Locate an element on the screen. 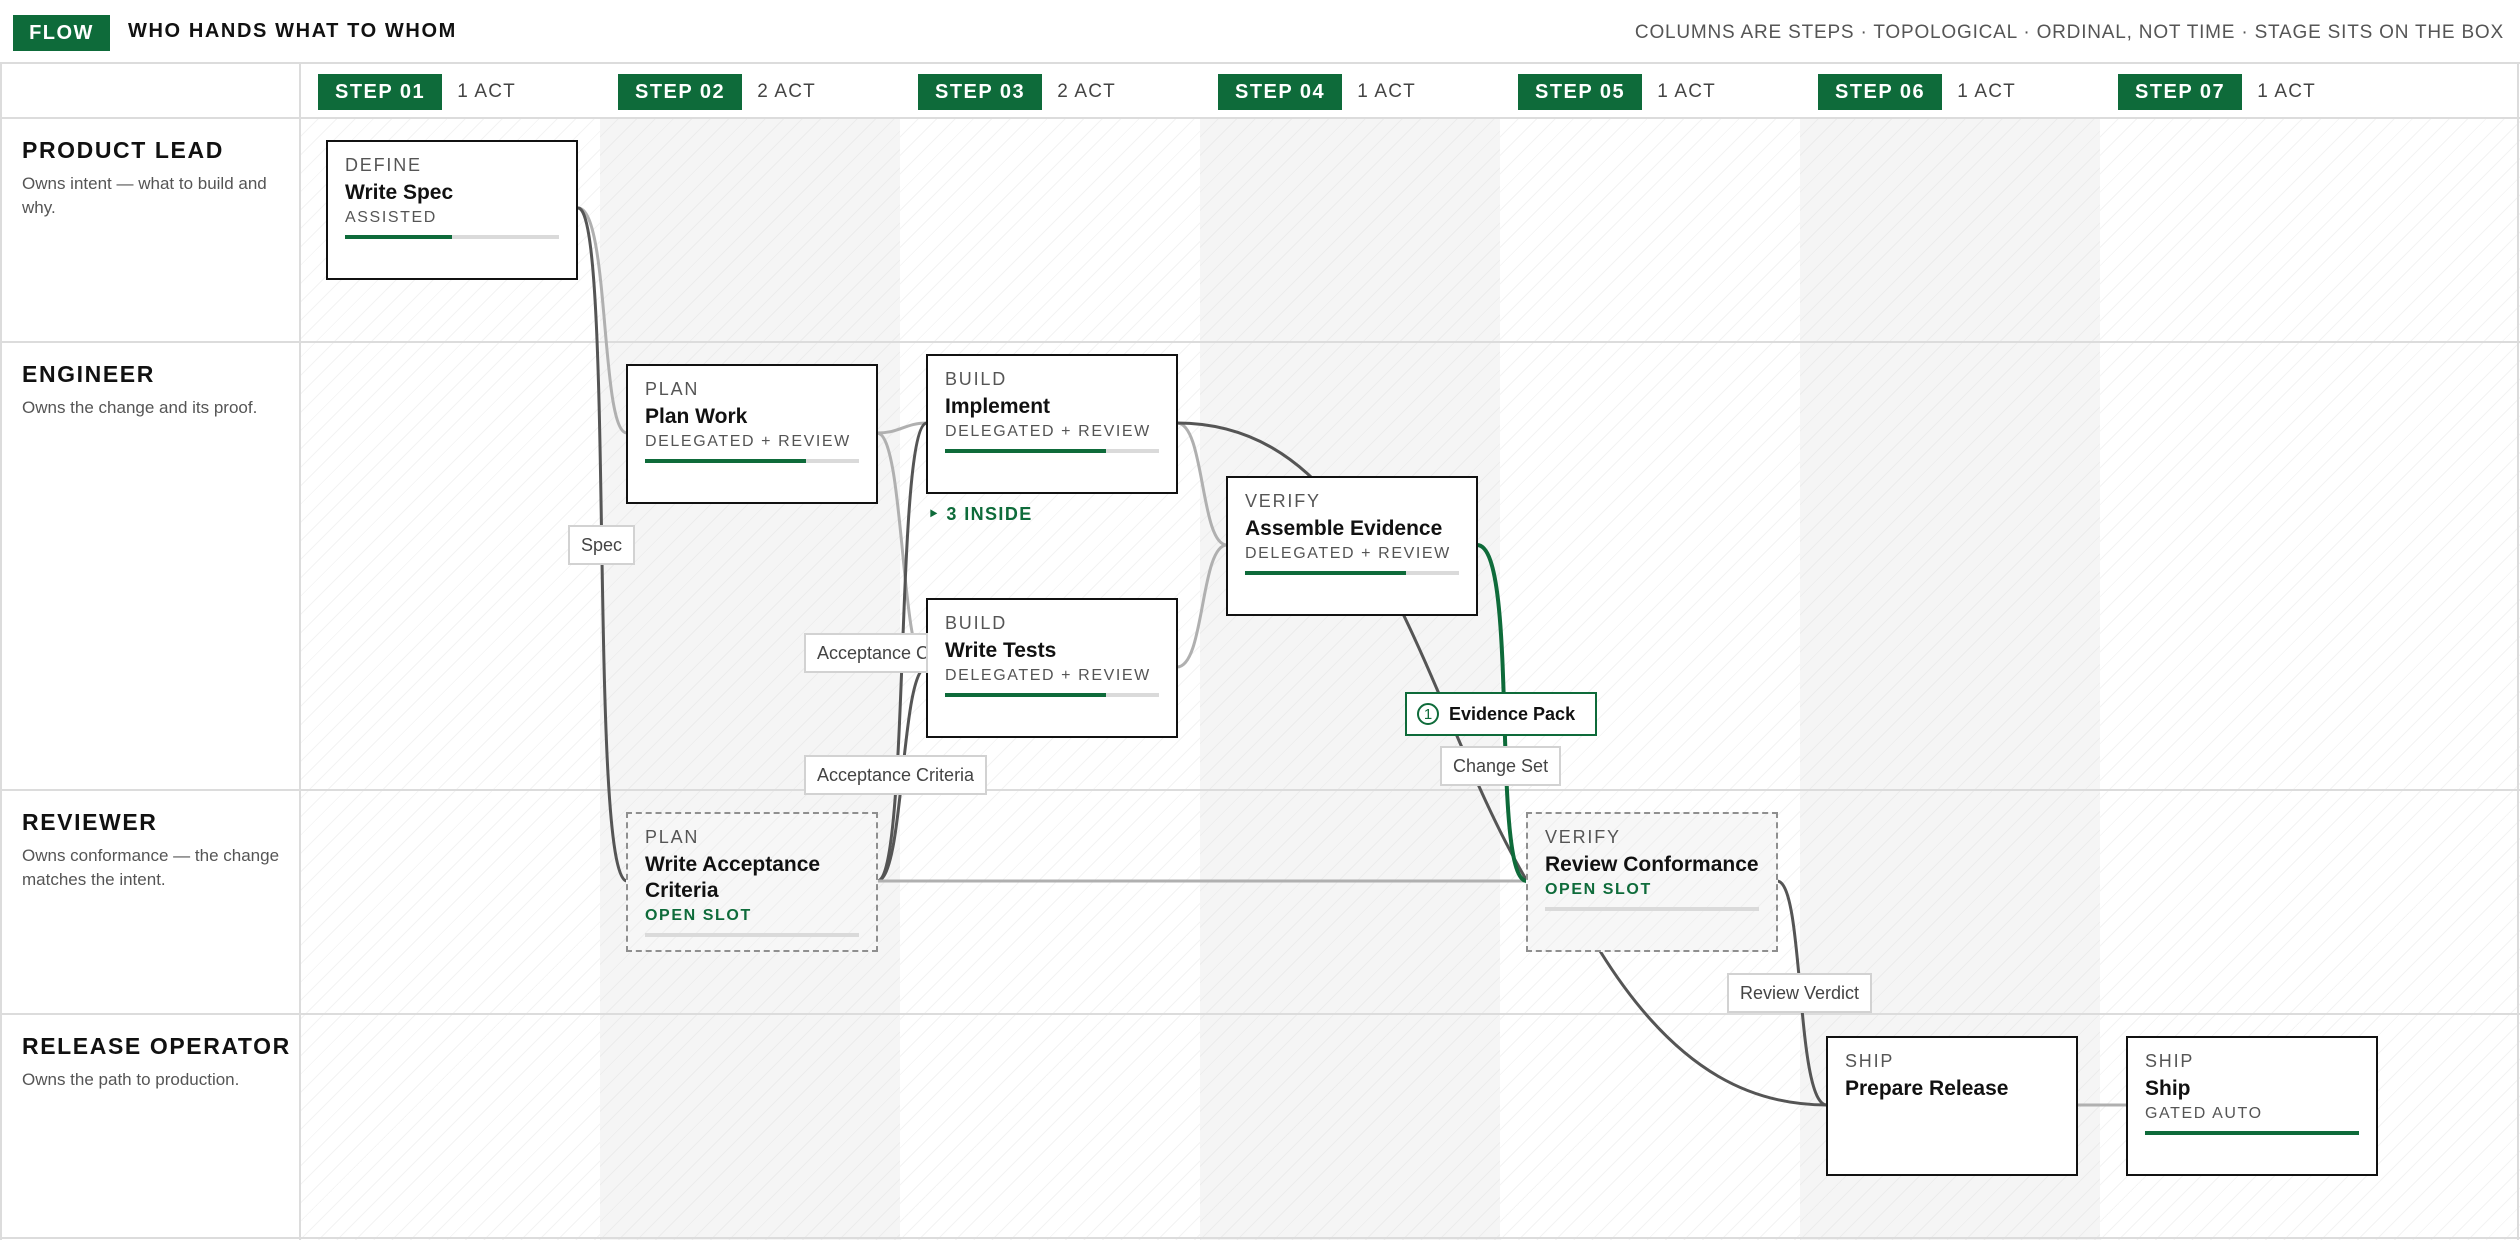  artifact-evidence-pack: 1 Evidence Pack is located at coordinates (1501, 714).